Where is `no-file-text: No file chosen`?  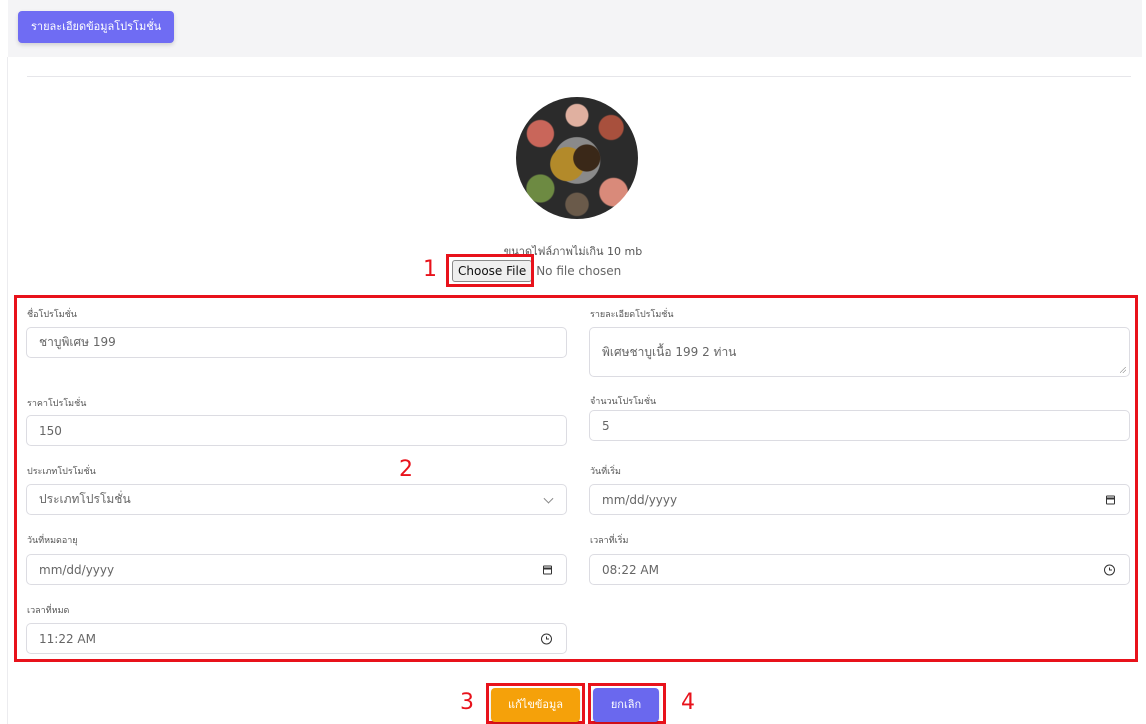
no-file-text: No file chosen is located at coordinates (579, 271).